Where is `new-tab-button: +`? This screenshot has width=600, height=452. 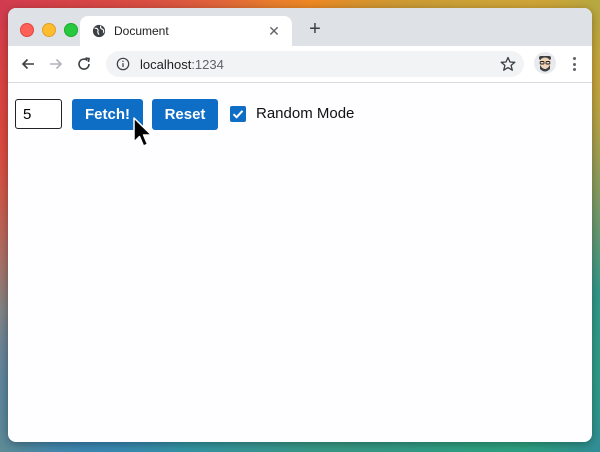
new-tab-button: + is located at coordinates (315, 29).